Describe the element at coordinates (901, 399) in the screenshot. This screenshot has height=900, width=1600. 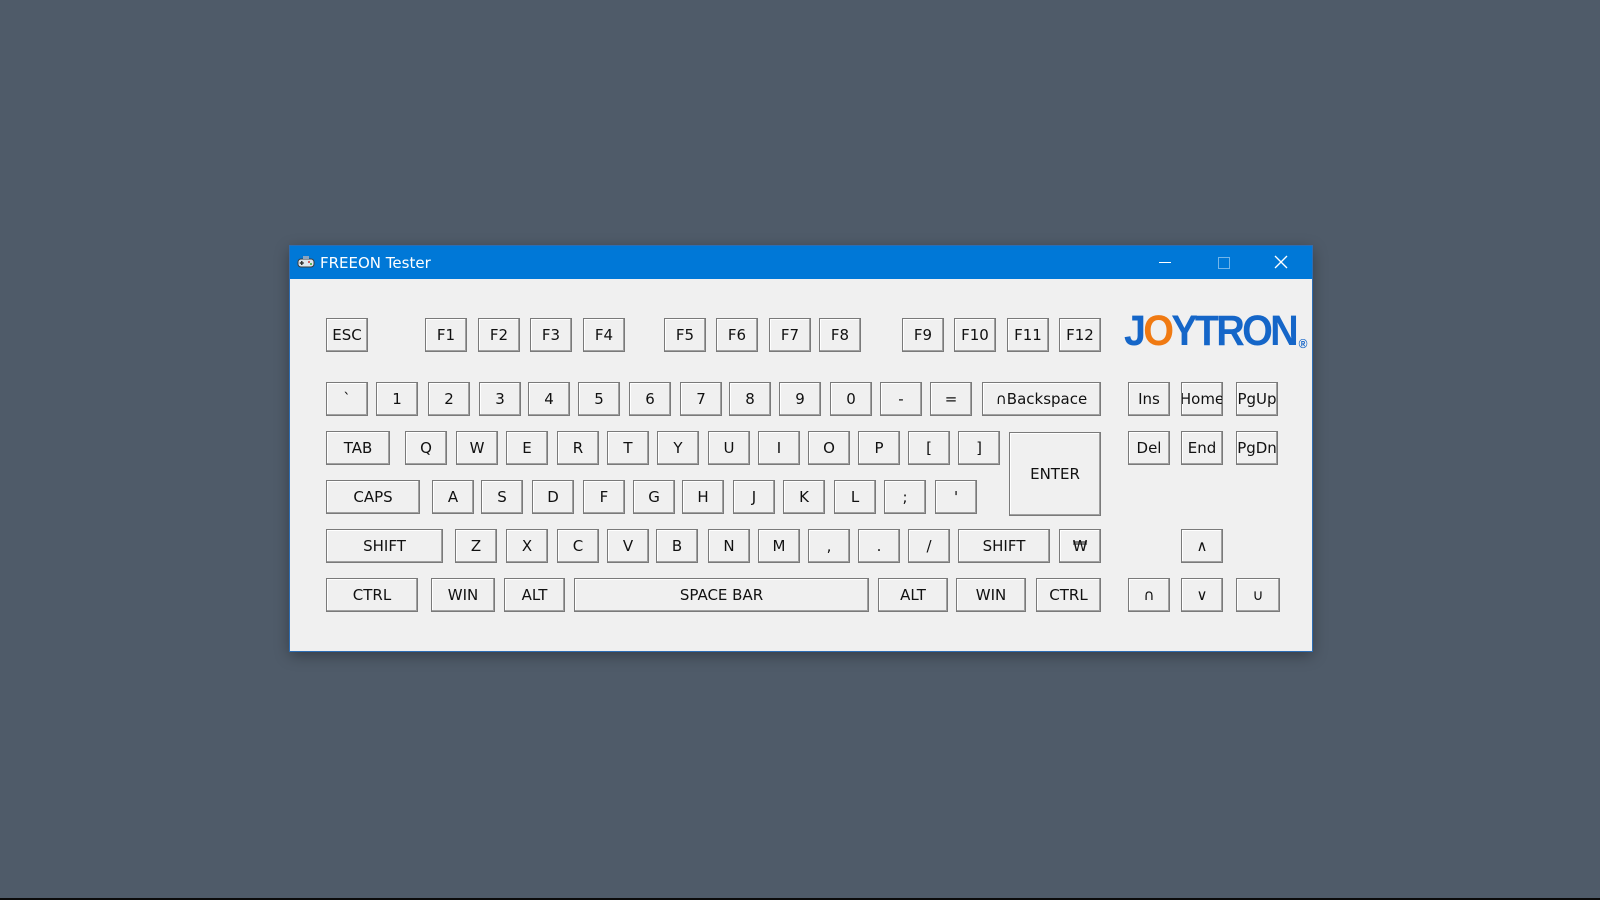
I see `key-minus: -` at that location.